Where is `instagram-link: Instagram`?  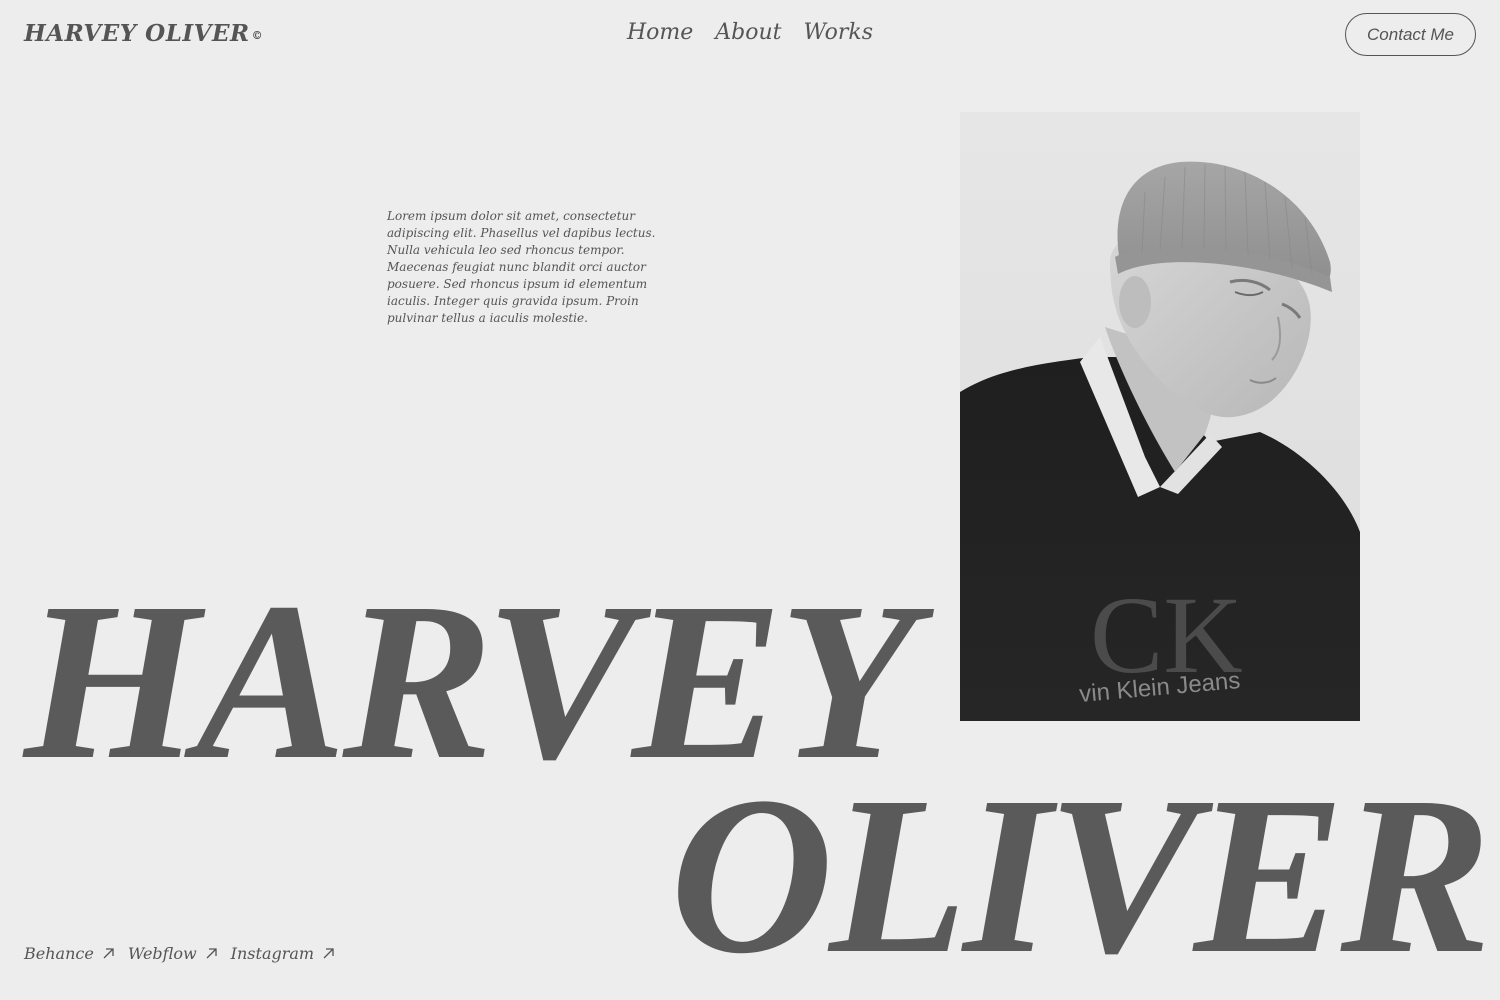 instagram-link: Instagram is located at coordinates (282, 953).